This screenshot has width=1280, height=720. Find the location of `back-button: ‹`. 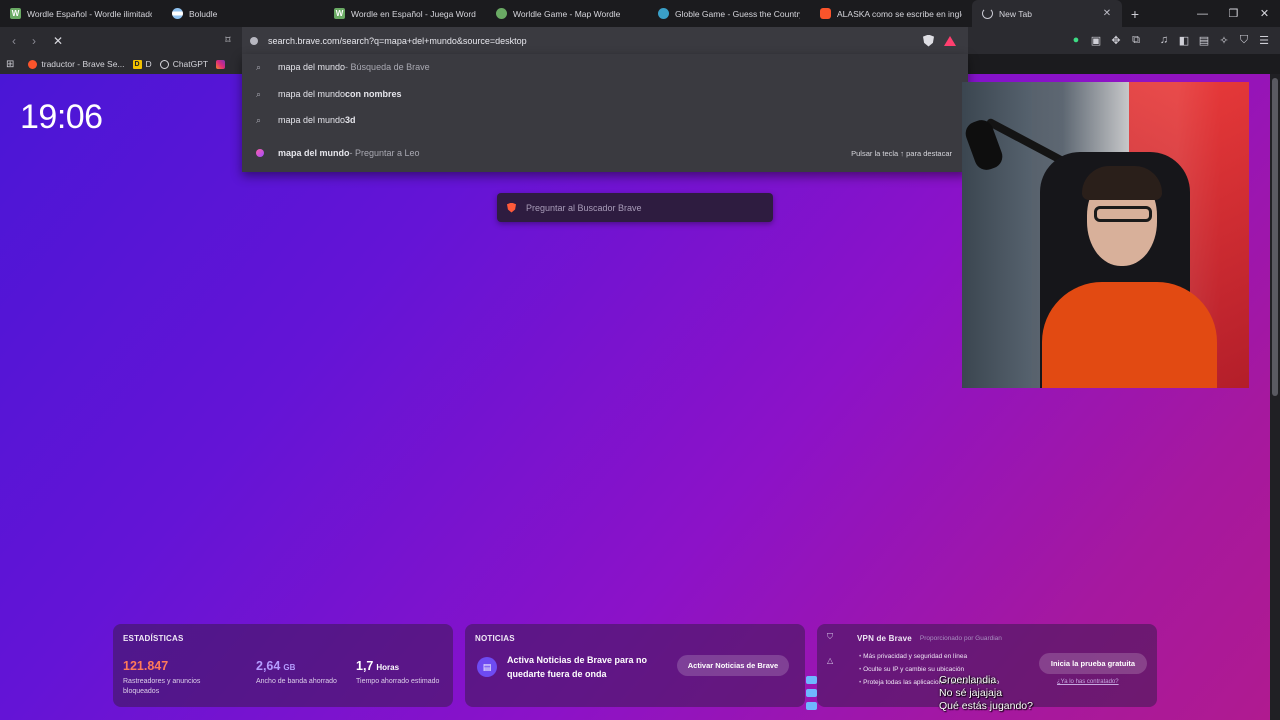

back-button: ‹ is located at coordinates (14, 41).